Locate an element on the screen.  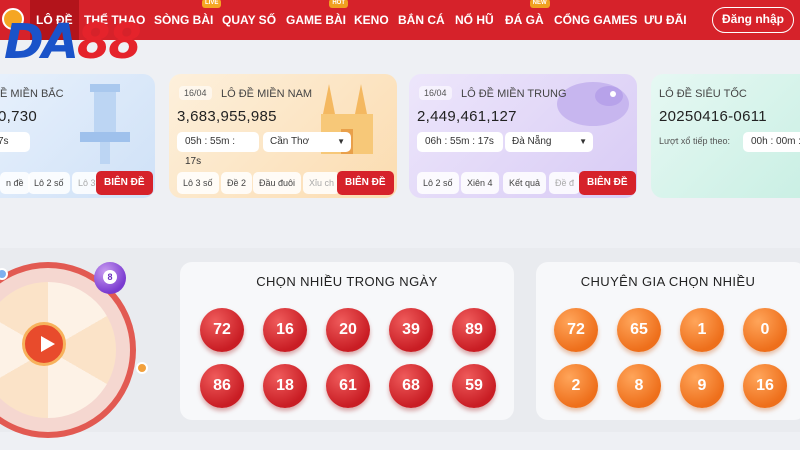
expert-picks-panel: CHUYÊN GIA CHỌN NHIỀU 72 65 1 0 2 8 9 16 is located at coordinates (668, 341).